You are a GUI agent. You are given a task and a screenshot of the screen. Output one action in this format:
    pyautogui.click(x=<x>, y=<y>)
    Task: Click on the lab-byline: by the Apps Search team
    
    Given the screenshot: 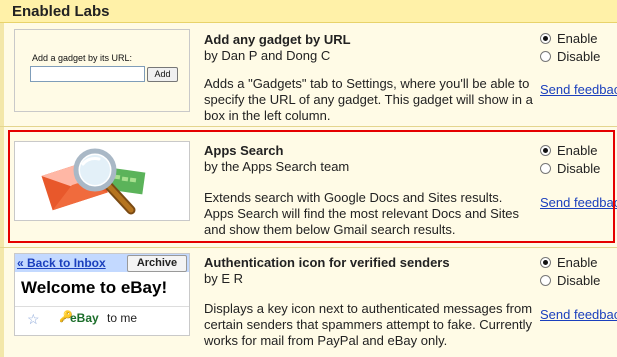 What is the action you would take?
    pyautogui.click(x=277, y=166)
    